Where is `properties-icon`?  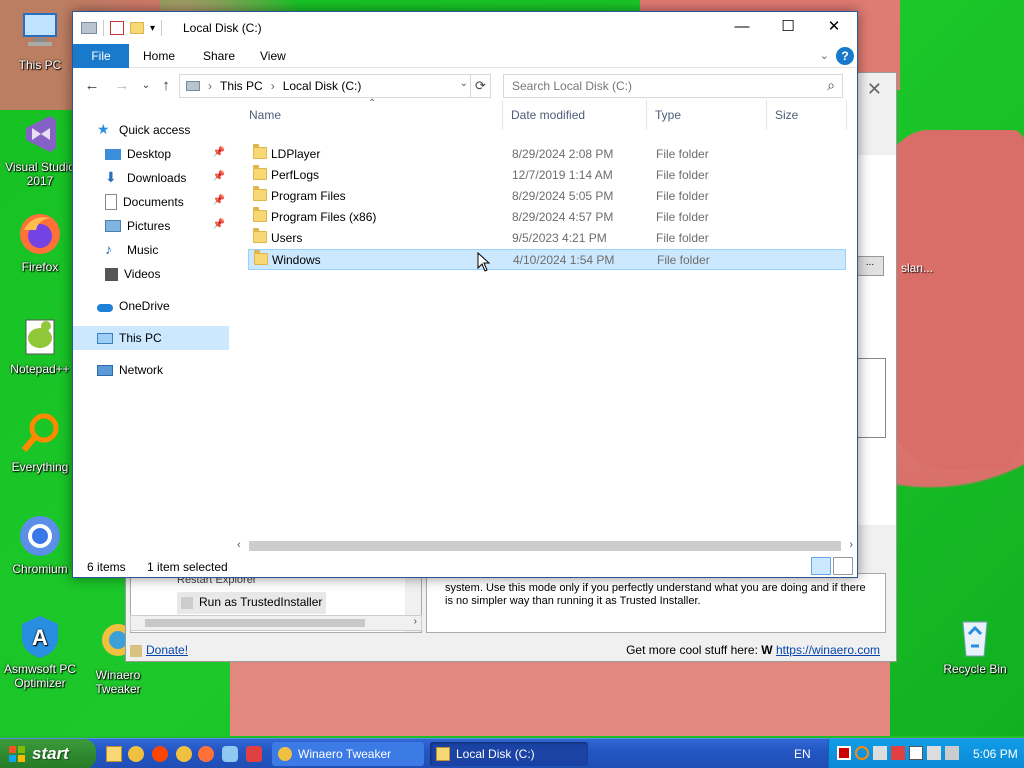
properties-icon is located at coordinates (117, 28).